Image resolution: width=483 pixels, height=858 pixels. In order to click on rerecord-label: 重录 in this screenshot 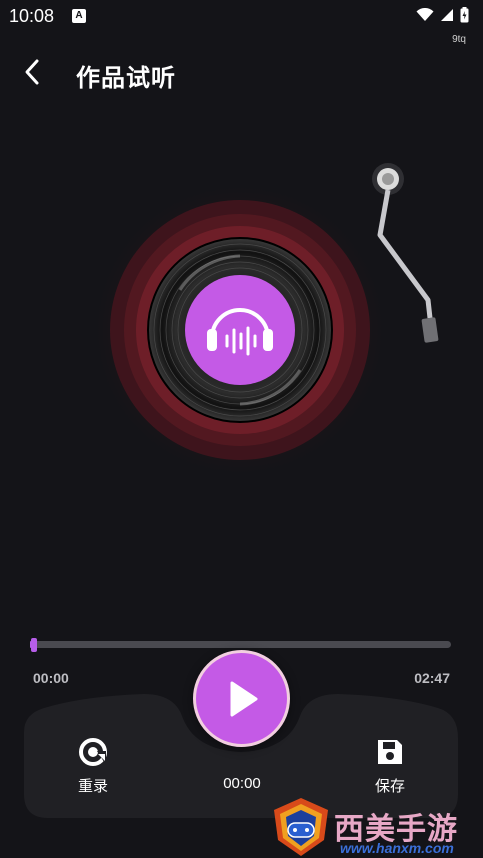, I will do `click(92, 786)`.